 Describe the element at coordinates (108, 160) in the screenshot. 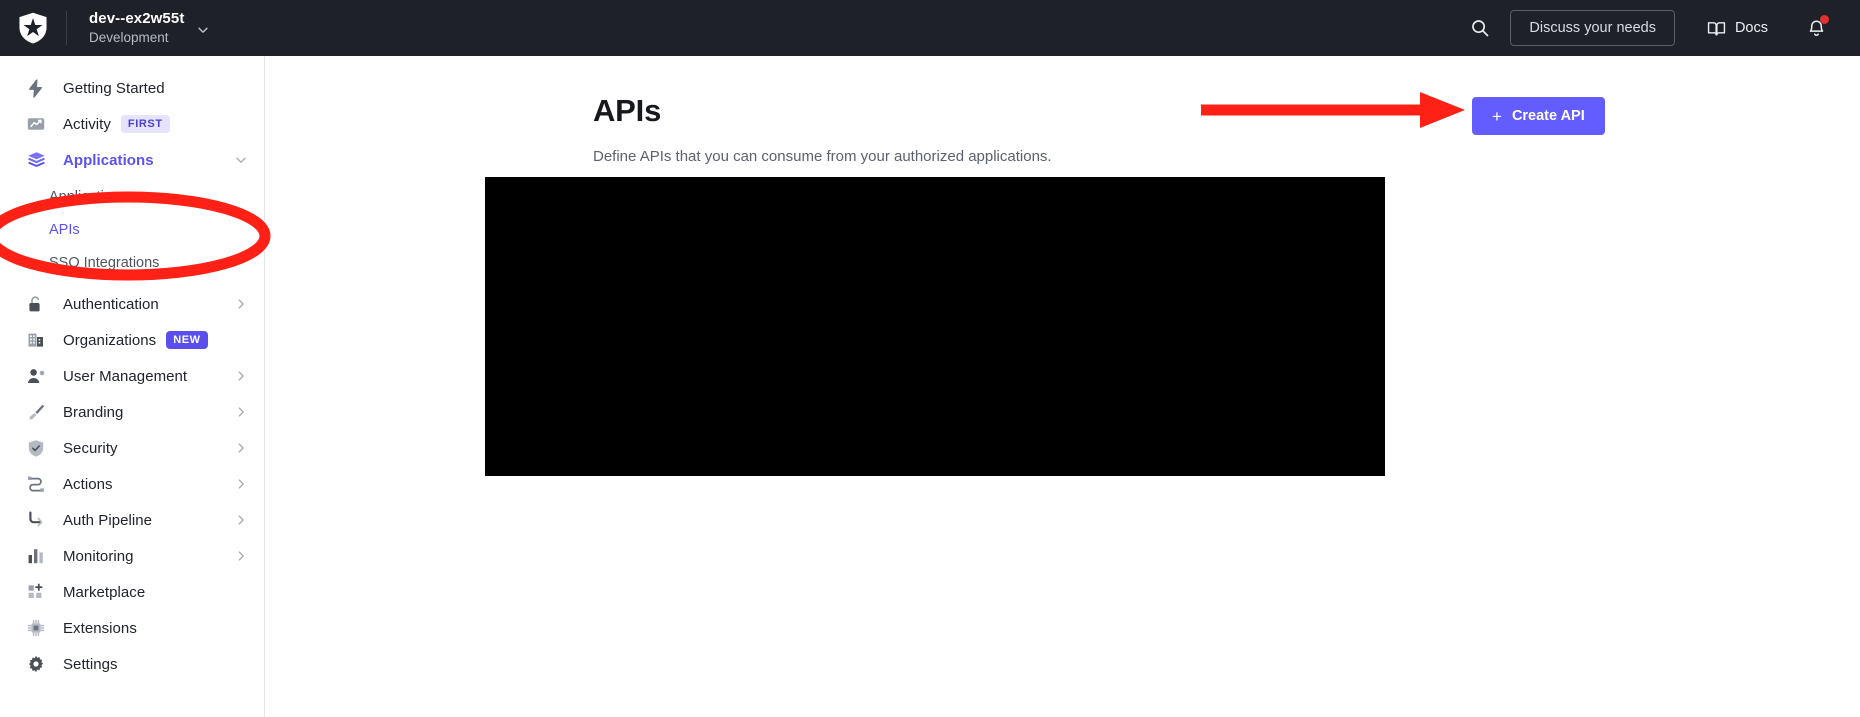

I see `sidebar-label: Applications` at that location.